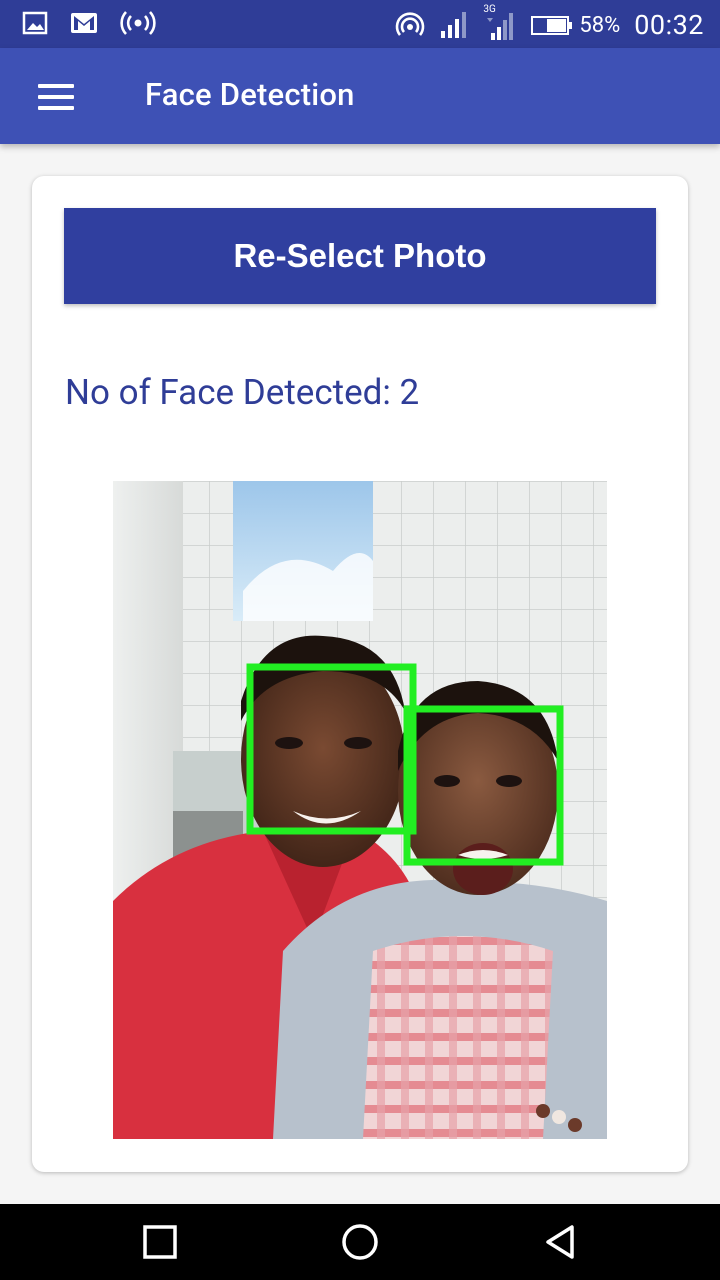 The image size is (720, 1280). What do you see at coordinates (552, 25) in the screenshot?
I see `battery-icon` at bounding box center [552, 25].